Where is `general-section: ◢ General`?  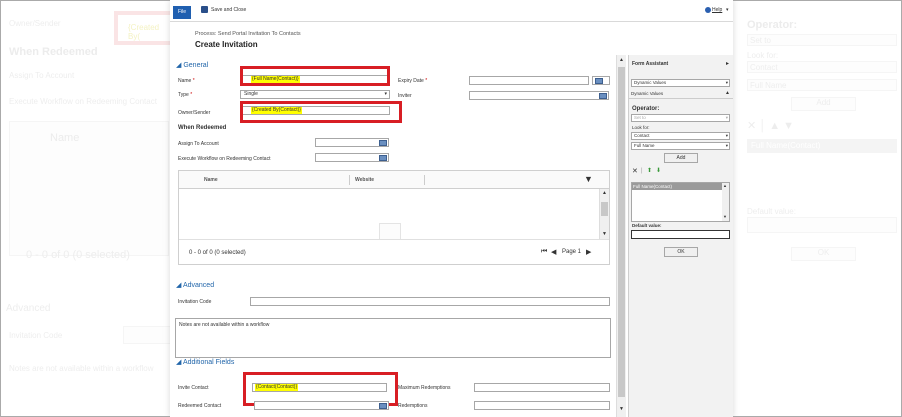
general-section: ◢ General is located at coordinates (192, 65).